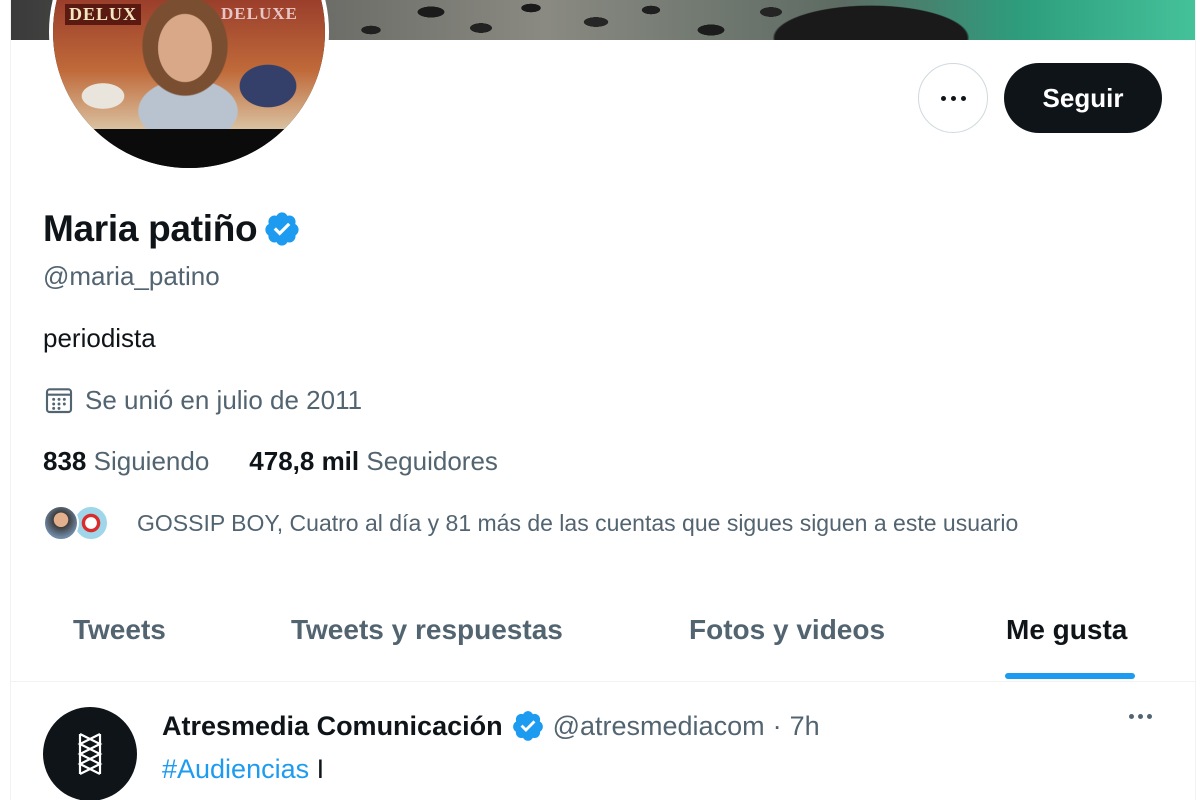 The image size is (1200, 800). I want to click on profile-name-row: Maria patiño, so click(172, 229).